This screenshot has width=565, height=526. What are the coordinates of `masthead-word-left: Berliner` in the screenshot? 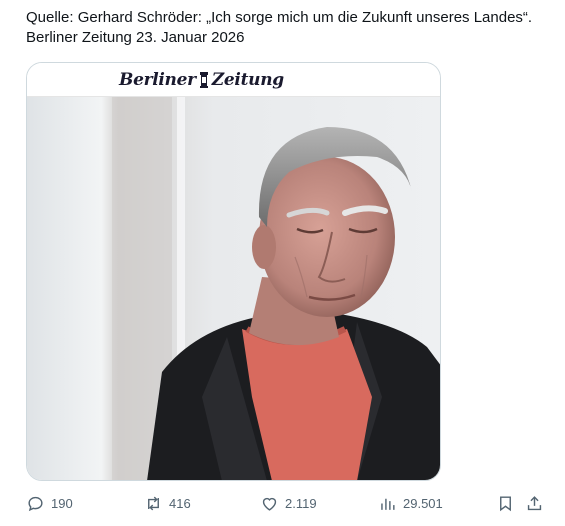 It's located at (157, 79).